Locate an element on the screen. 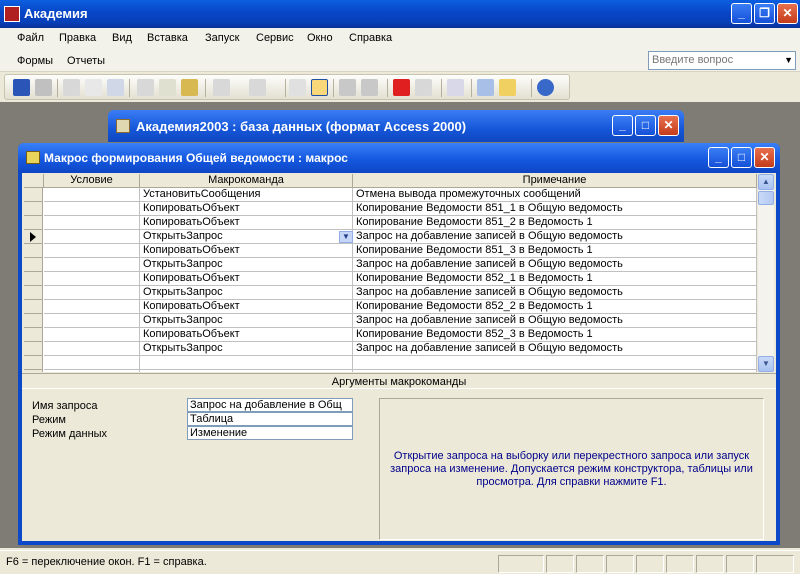 This screenshot has width=800, height=574. close-button: ✕ is located at coordinates (787, 13).